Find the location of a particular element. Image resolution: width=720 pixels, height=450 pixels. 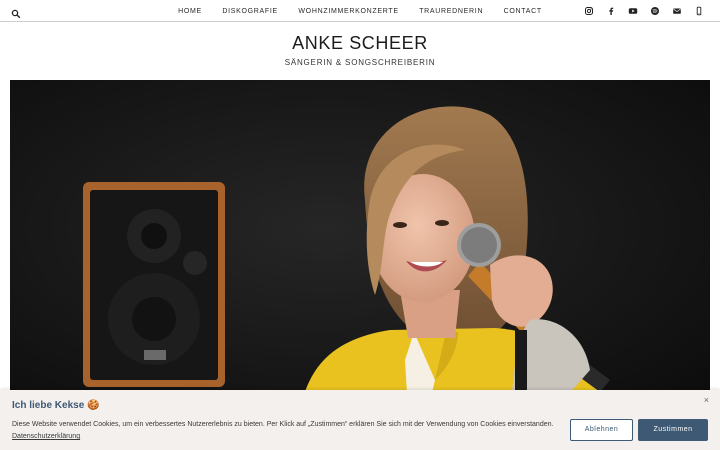

site-title: ANKE SCHEER is located at coordinates (360, 43).